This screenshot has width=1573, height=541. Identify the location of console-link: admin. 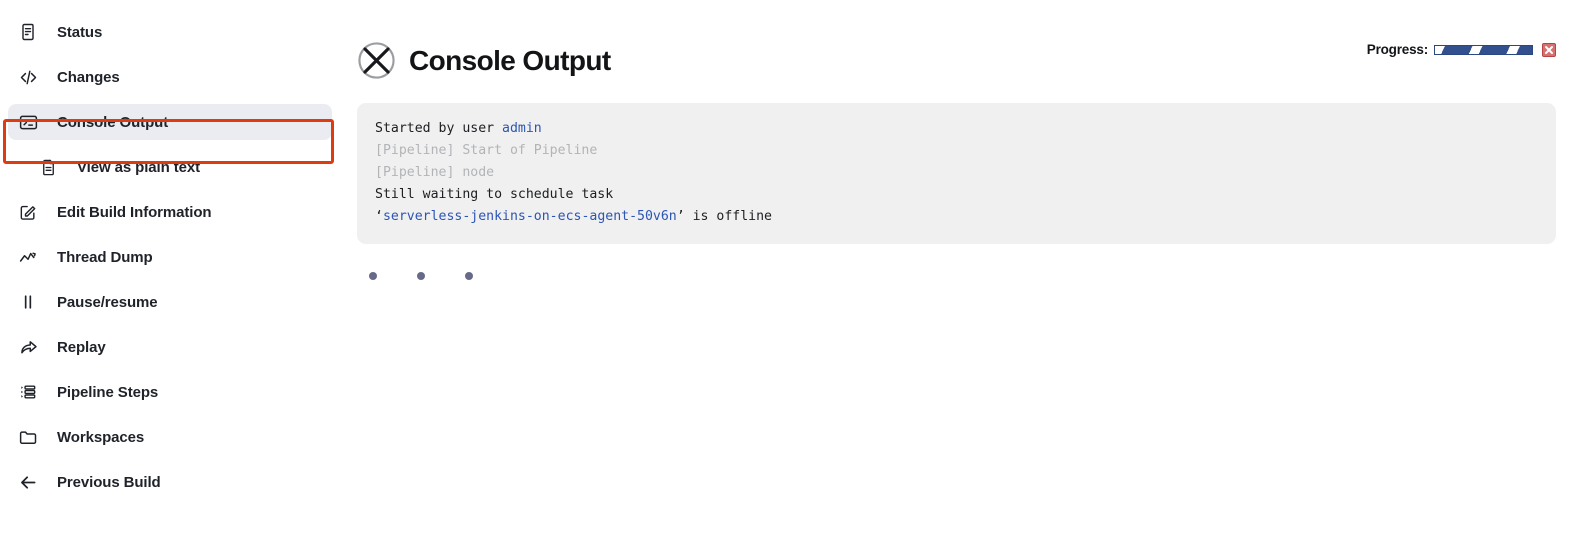
(522, 128).